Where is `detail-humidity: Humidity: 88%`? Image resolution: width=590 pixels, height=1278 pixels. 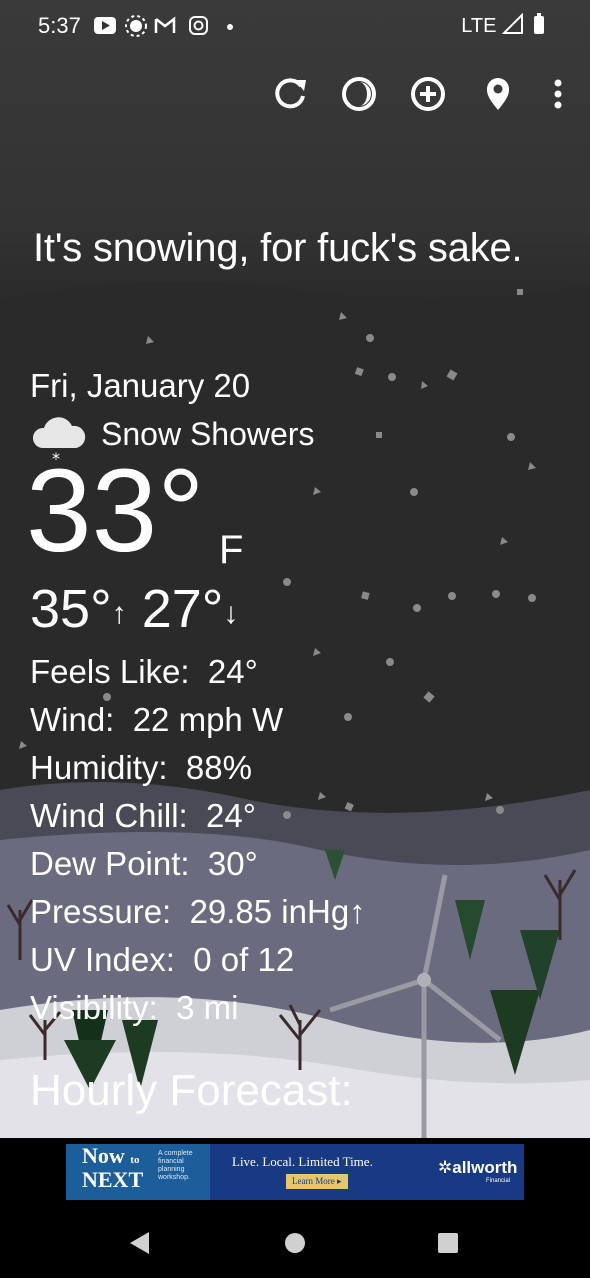 detail-humidity: Humidity: 88% is located at coordinates (198, 768).